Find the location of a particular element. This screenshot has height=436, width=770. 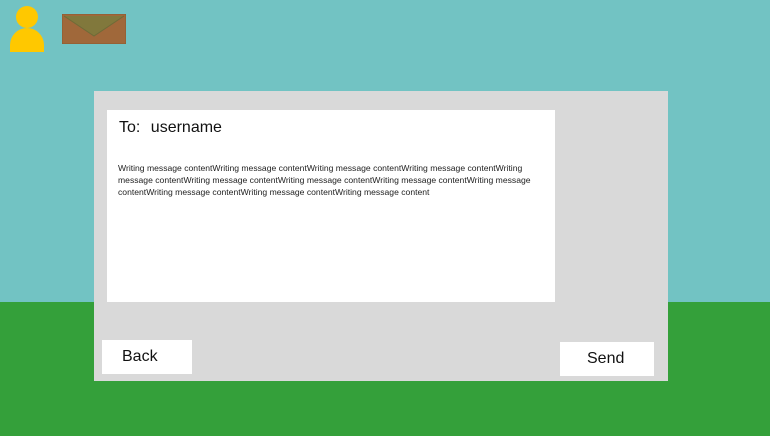

send-button: Send is located at coordinates (607, 359).